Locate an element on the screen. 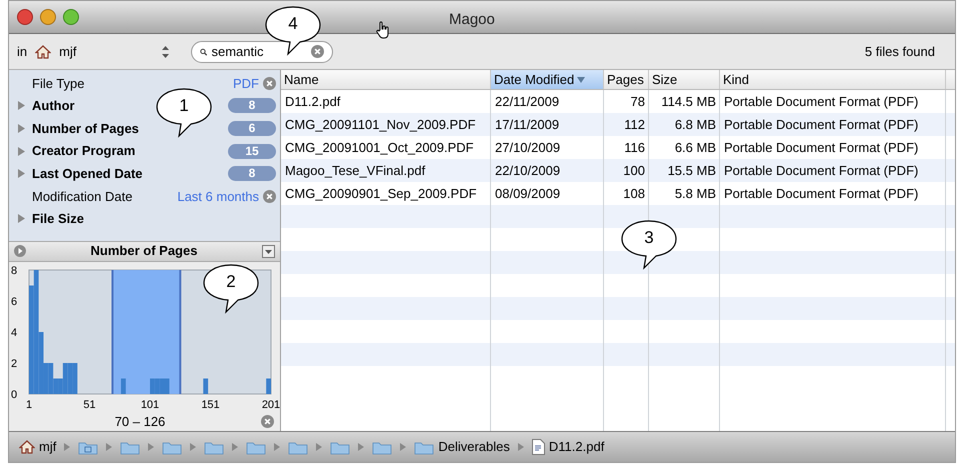 The image size is (961, 467). table-cell-text: CMG_20091001_Oct_2009.PDF is located at coordinates (379, 147).